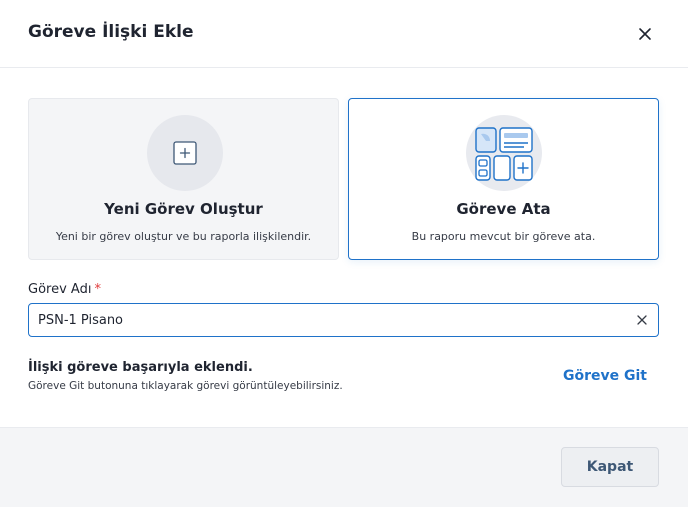 This screenshot has width=688, height=507. I want to click on create-task-icon-badge, so click(185, 153).